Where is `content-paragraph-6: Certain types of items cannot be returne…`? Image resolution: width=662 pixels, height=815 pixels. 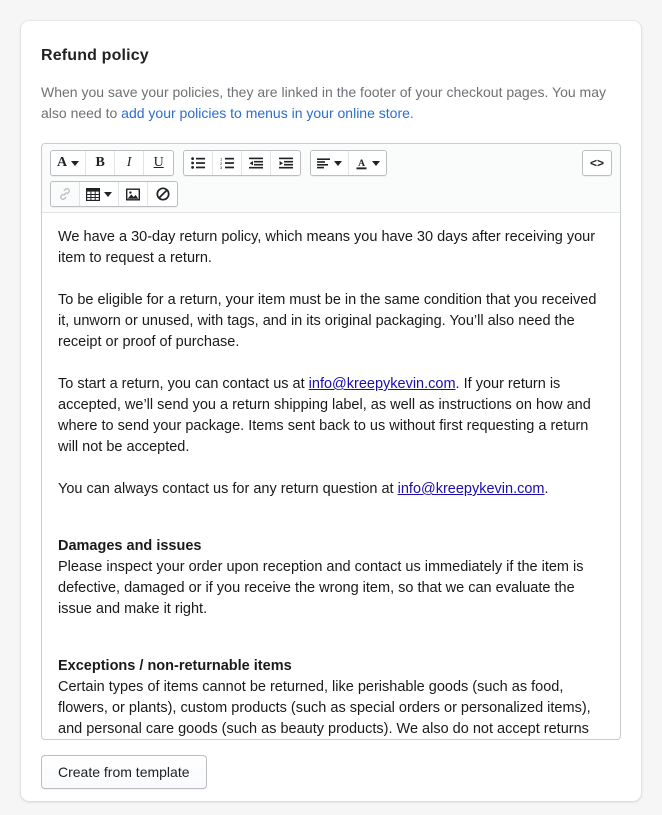 content-paragraph-6: Certain types of items cannot be returne… is located at coordinates (324, 708).